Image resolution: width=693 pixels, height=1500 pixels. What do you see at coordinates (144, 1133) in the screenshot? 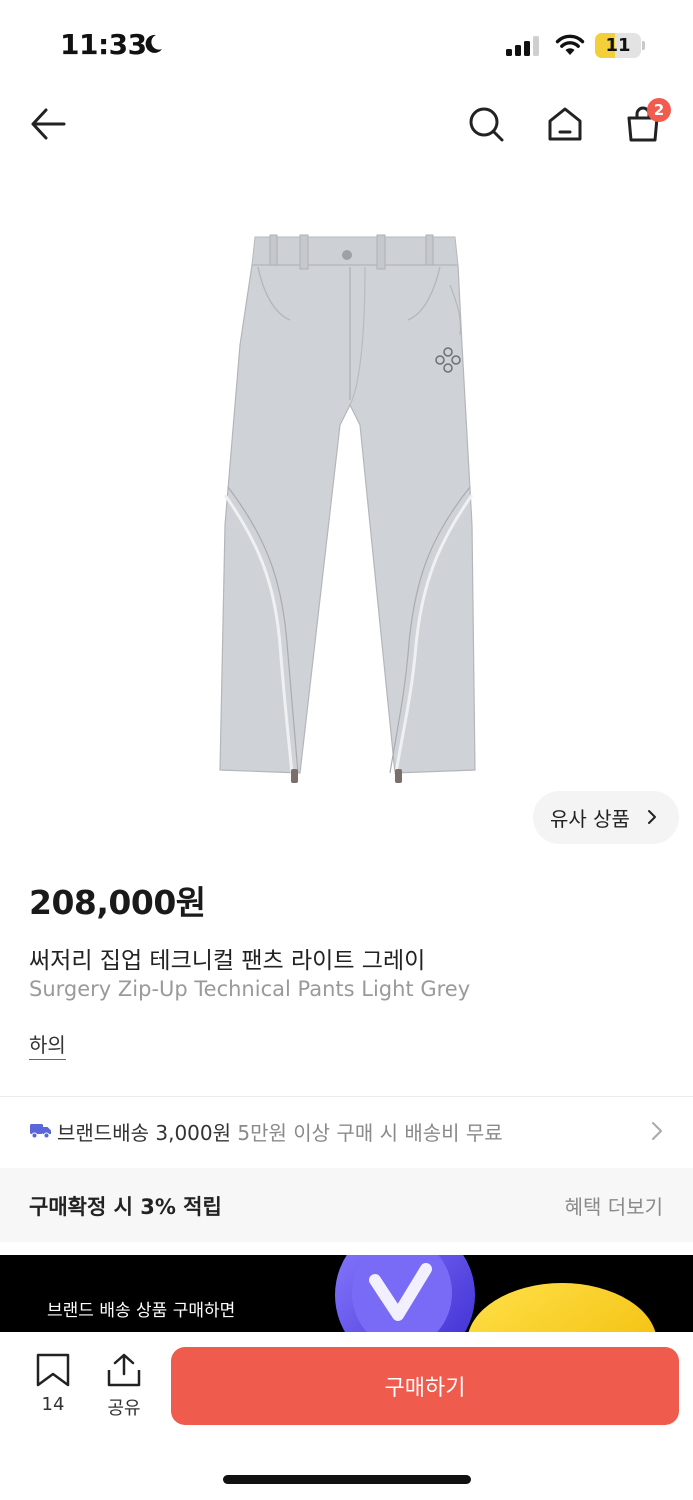
I see `shipping-fee: 브랜드배송 3,000원` at bounding box center [144, 1133].